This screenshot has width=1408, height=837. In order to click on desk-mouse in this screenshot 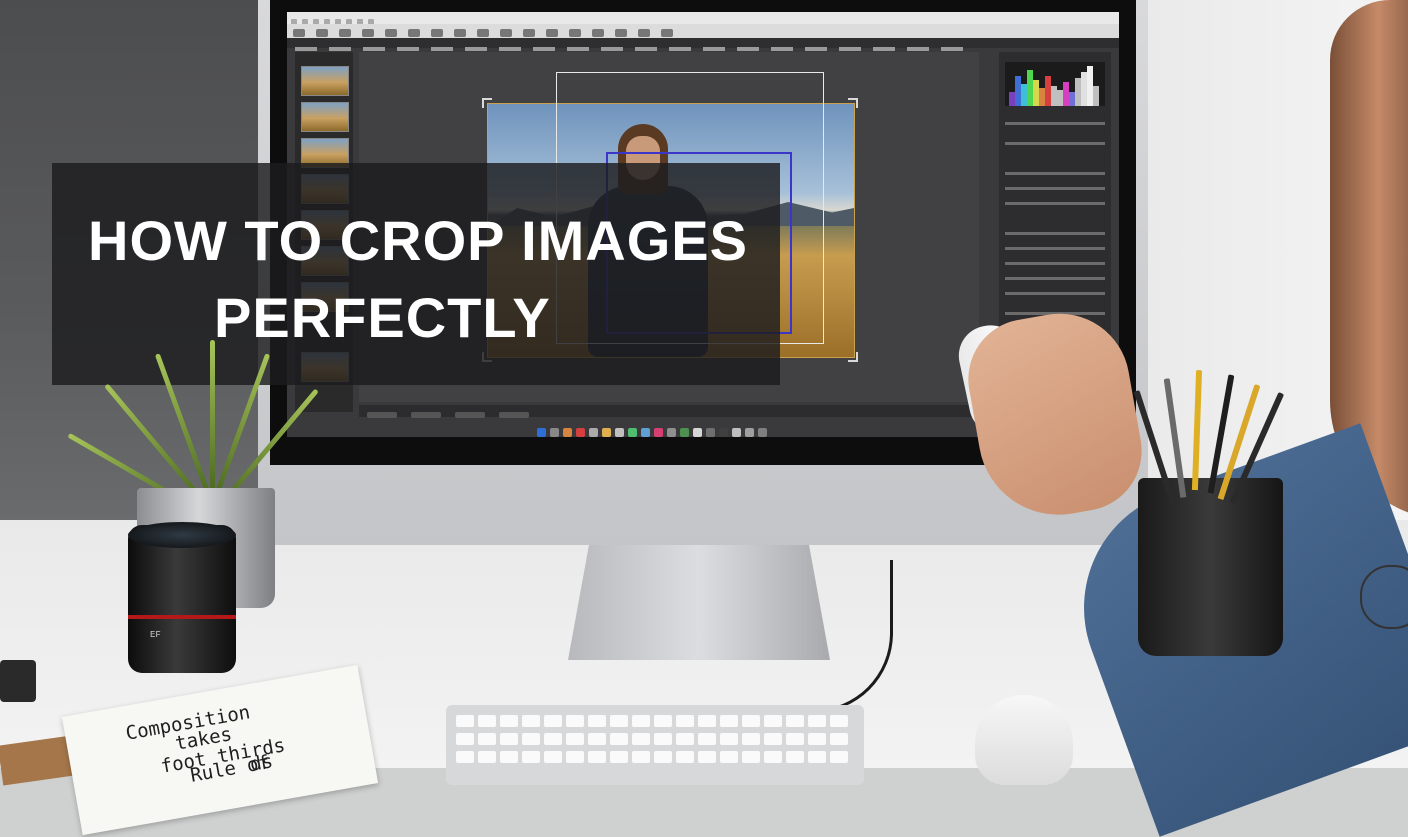, I will do `click(1024, 740)`.